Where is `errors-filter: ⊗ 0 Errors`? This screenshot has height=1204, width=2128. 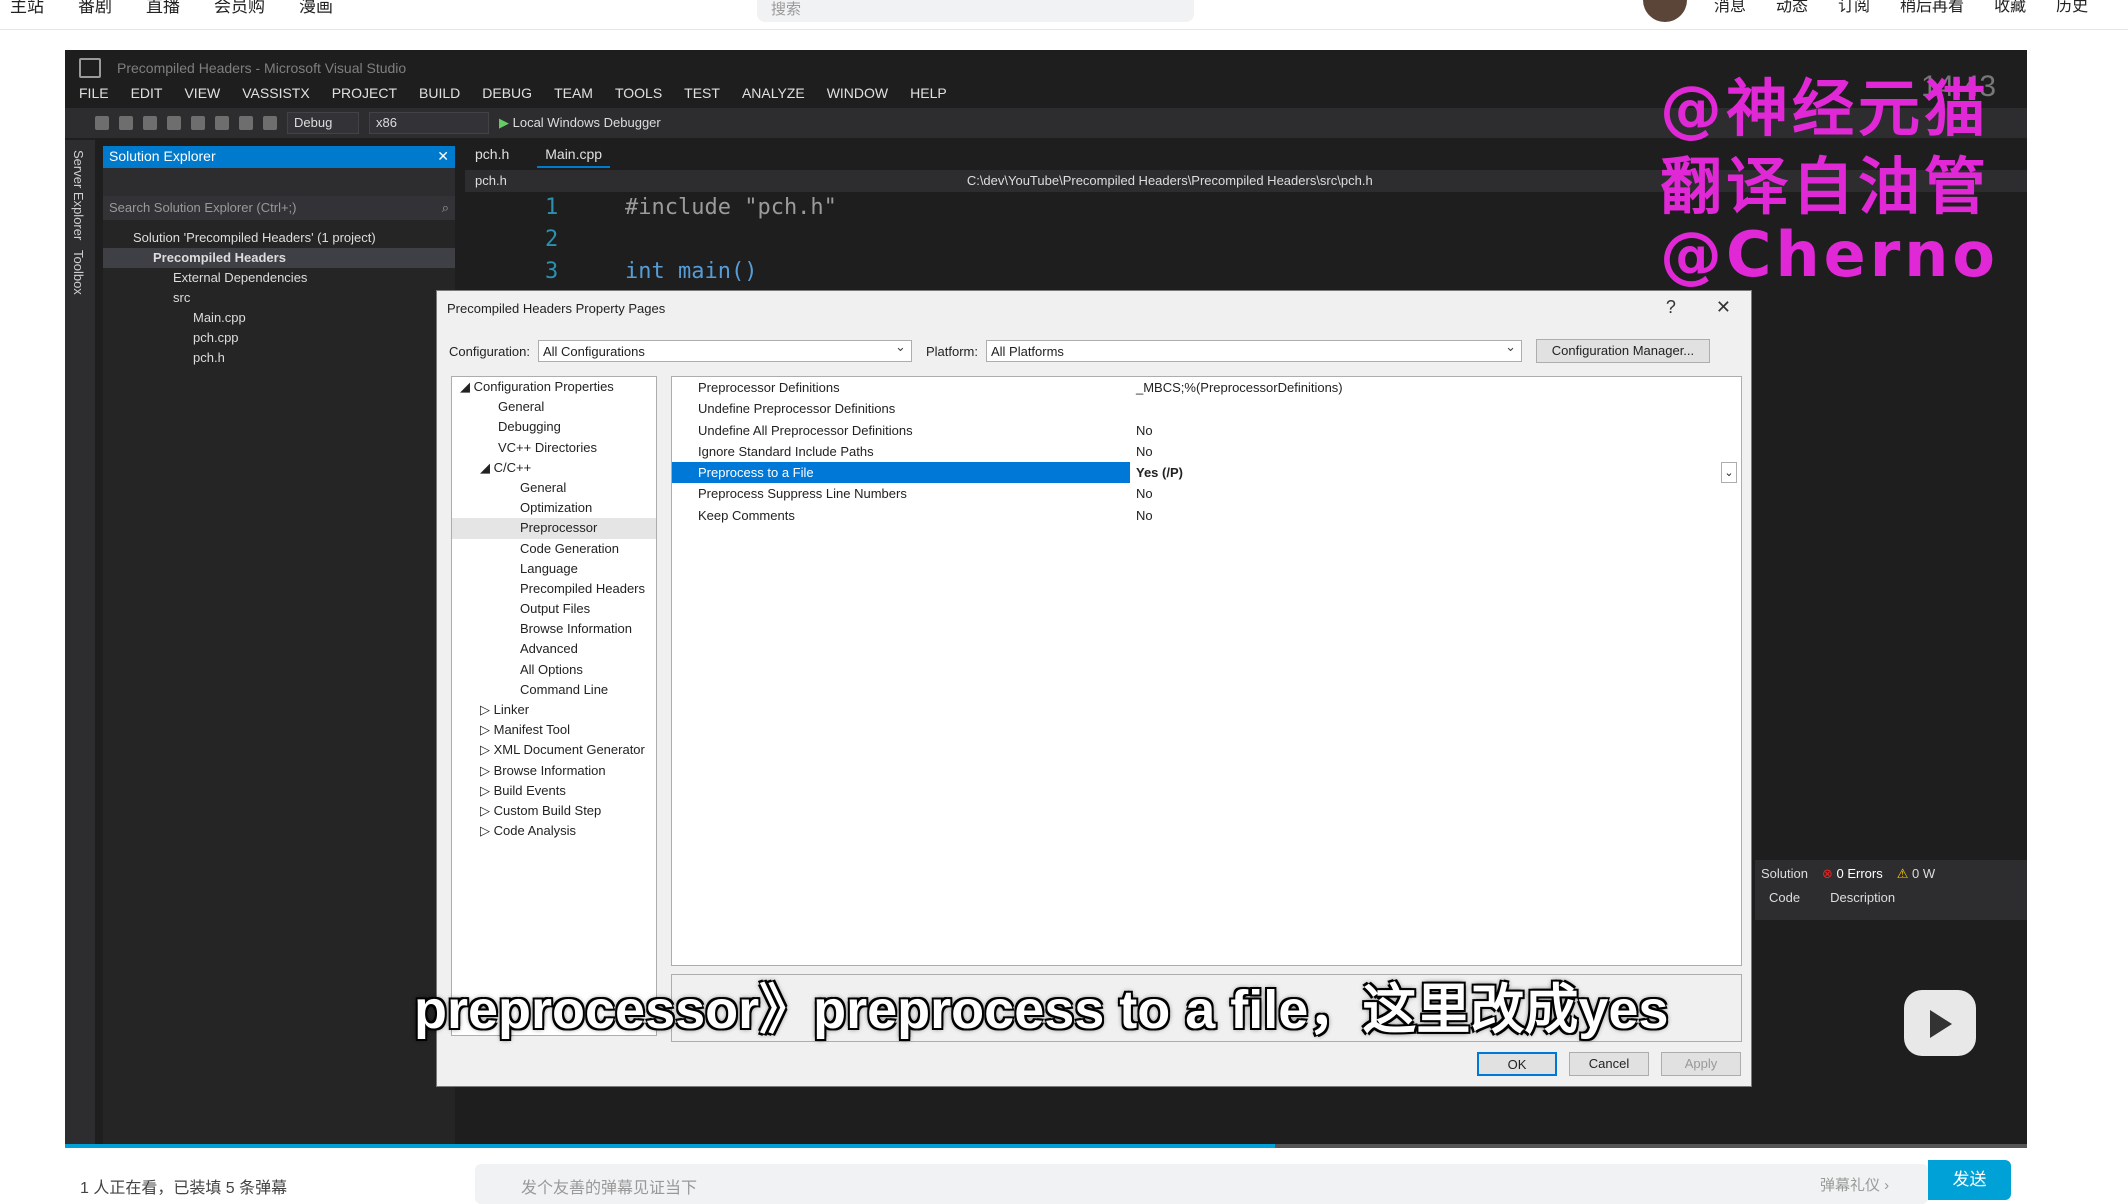
errors-filter: ⊗ 0 Errors is located at coordinates (1852, 874).